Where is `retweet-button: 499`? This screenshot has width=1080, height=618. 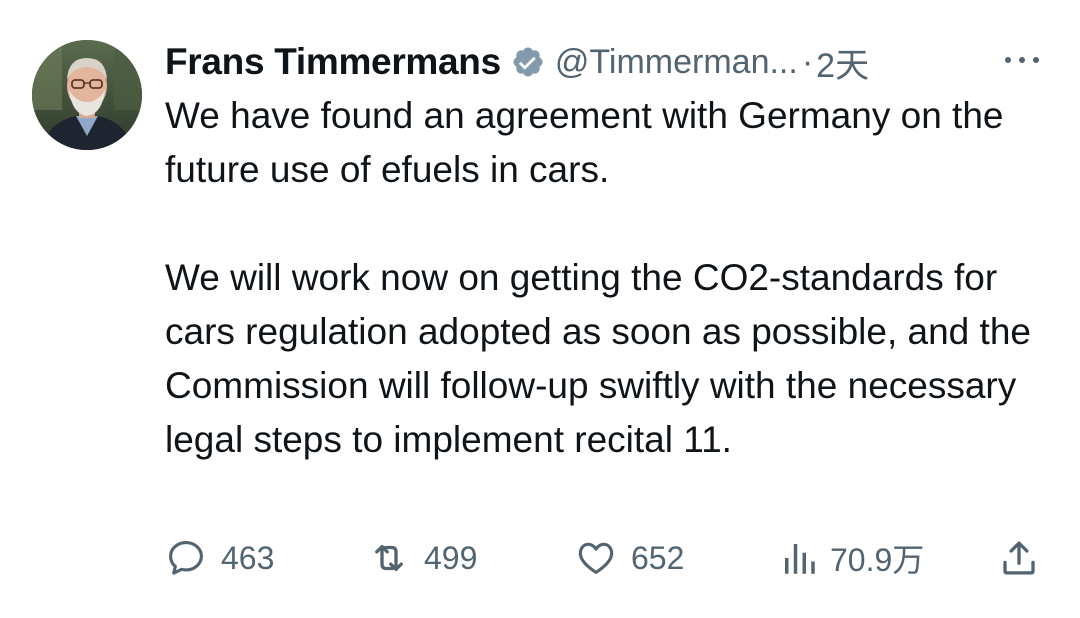
retweet-button: 499 is located at coordinates (422, 558).